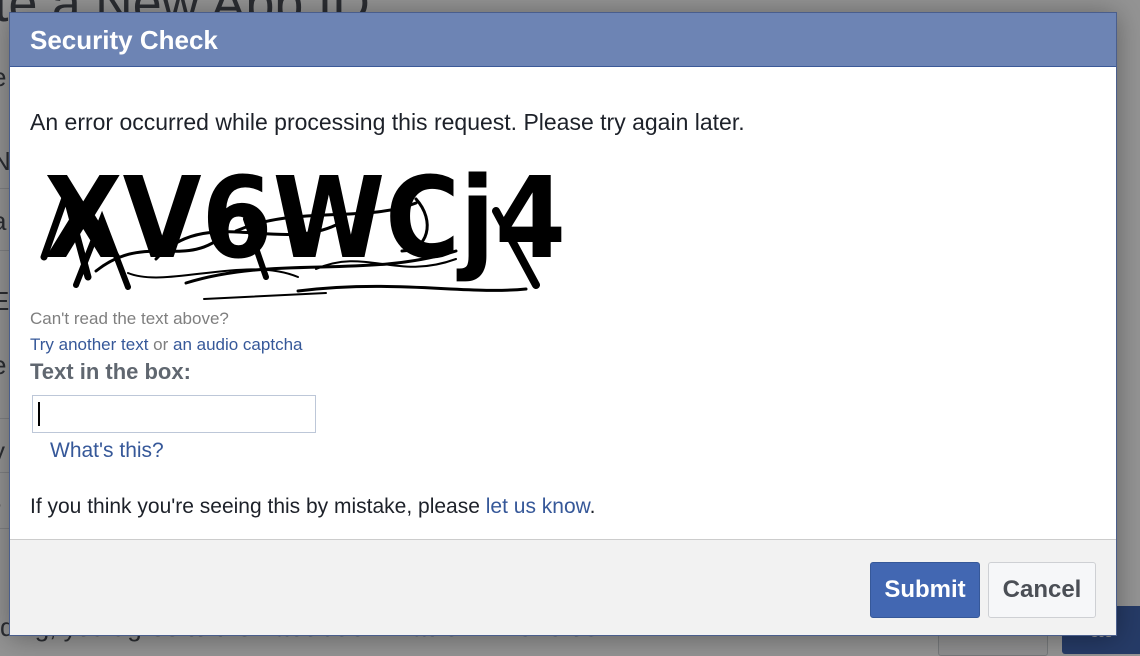  What do you see at coordinates (563, 40) in the screenshot?
I see `dialog-header: Security Check` at bounding box center [563, 40].